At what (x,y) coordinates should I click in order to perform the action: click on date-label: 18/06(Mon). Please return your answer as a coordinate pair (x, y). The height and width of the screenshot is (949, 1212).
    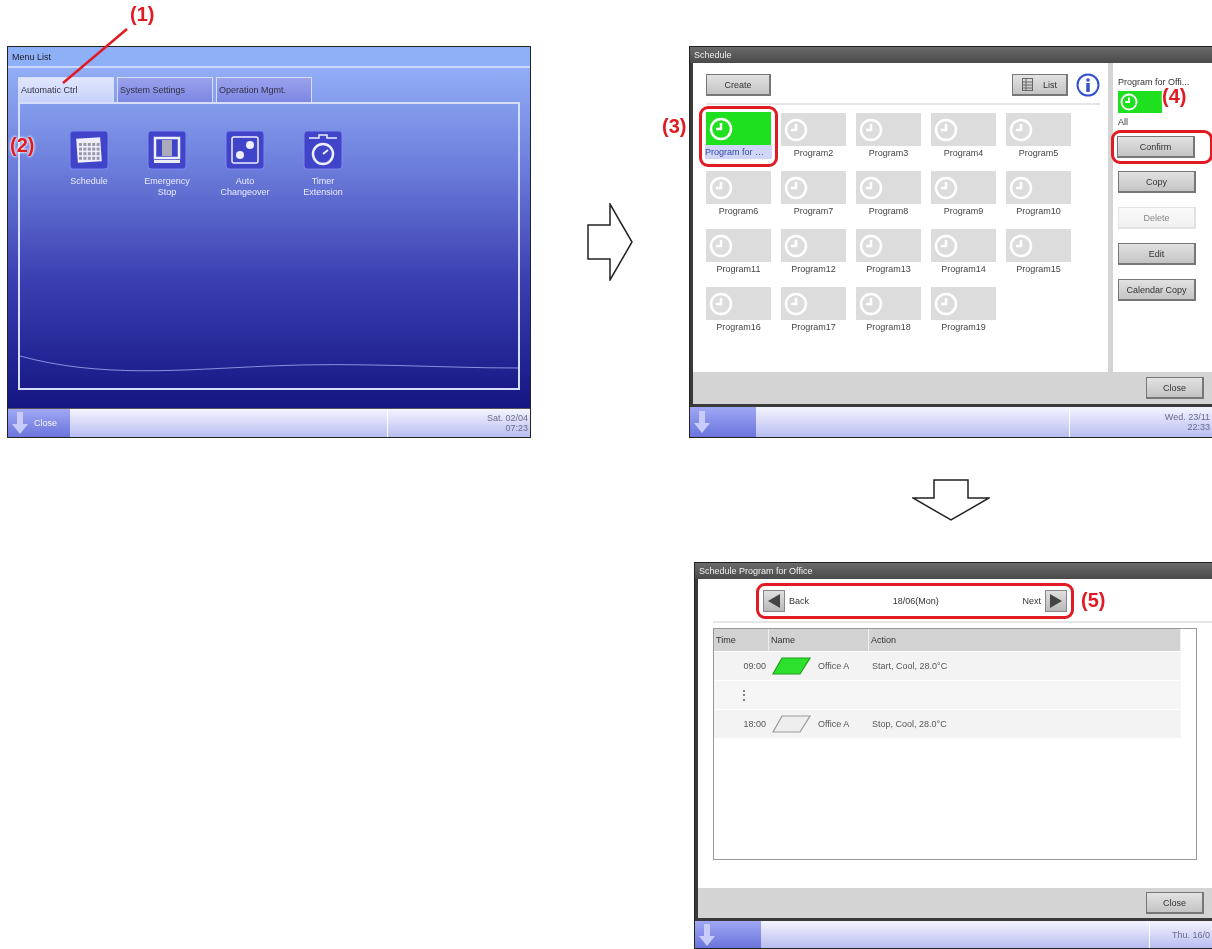
    Looking at the image, I should click on (915, 601).